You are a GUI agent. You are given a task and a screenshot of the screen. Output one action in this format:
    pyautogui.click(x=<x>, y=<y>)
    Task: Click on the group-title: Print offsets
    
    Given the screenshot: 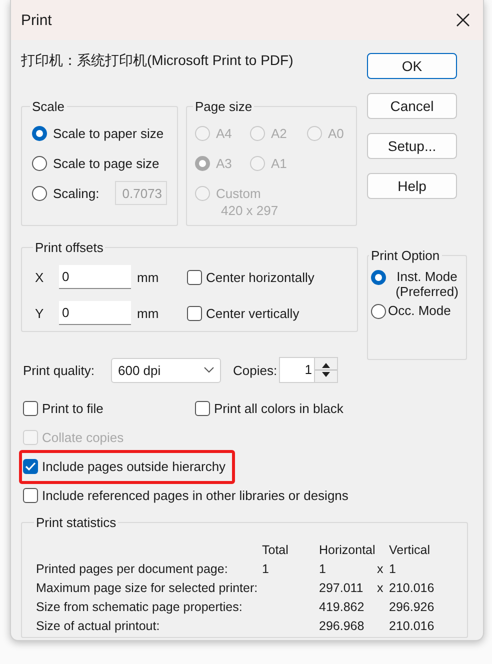 What is the action you would take?
    pyautogui.click(x=69, y=247)
    